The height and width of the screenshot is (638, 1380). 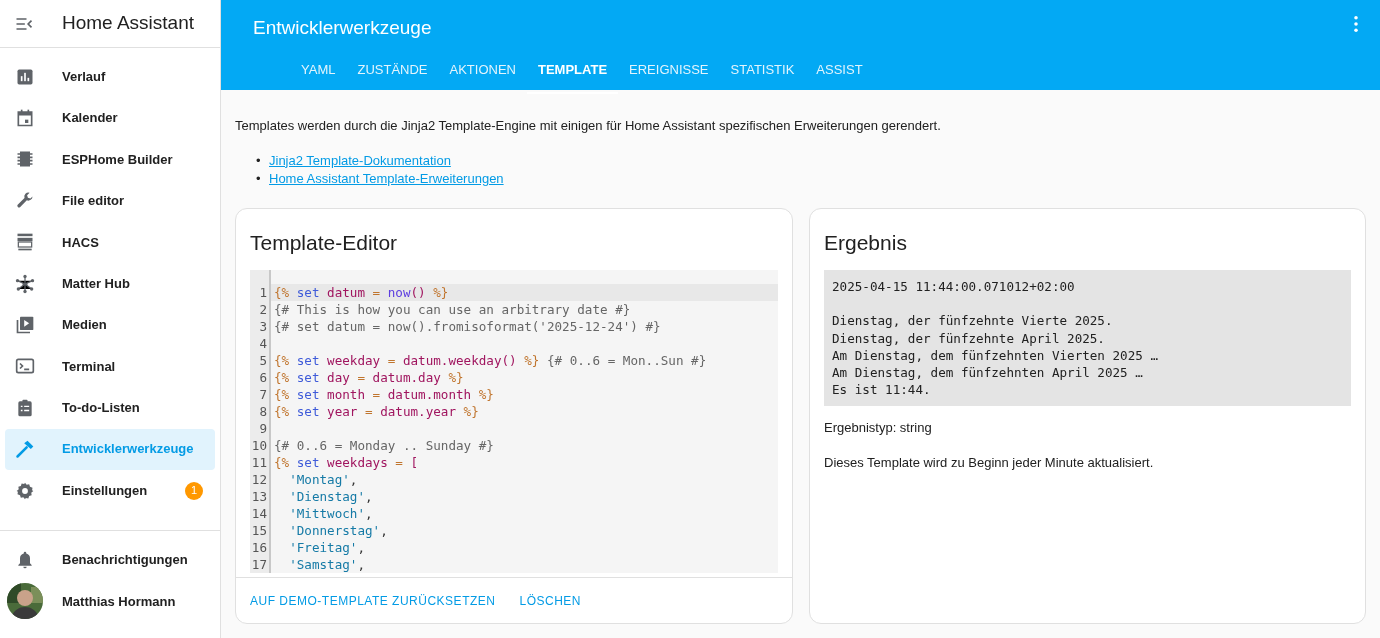 I want to click on code-token: [, so click(x=414, y=462).